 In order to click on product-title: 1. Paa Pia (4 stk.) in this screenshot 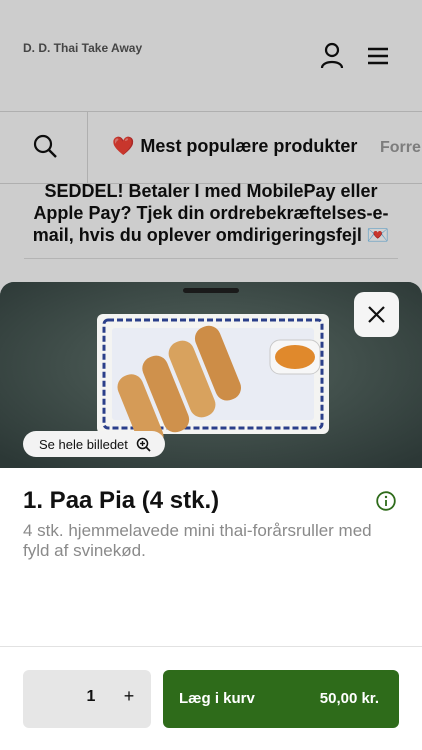, I will do `click(121, 500)`.